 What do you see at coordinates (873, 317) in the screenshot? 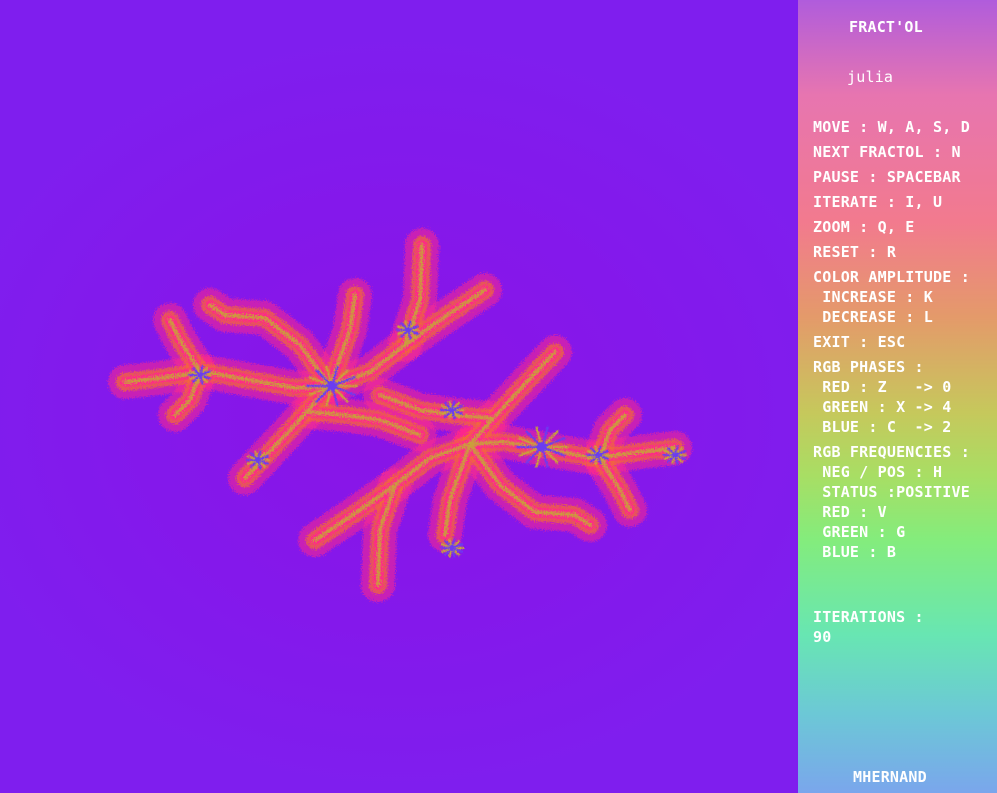
I see `control-amplitude-decrease: DECREASE : L` at bounding box center [873, 317].